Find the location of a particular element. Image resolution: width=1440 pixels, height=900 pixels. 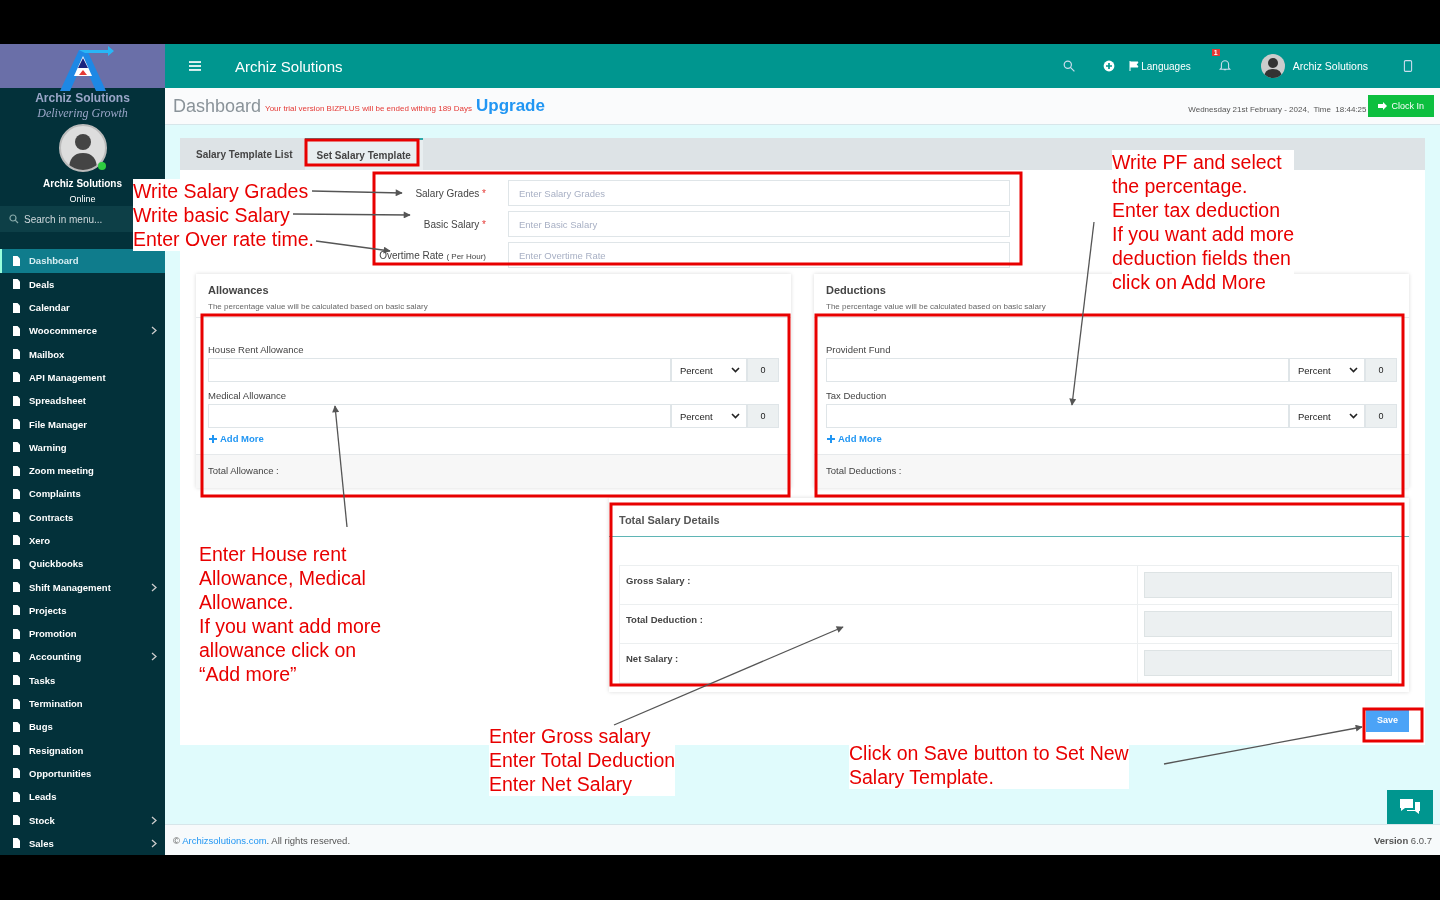

user-status: Online is located at coordinates (82, 199).